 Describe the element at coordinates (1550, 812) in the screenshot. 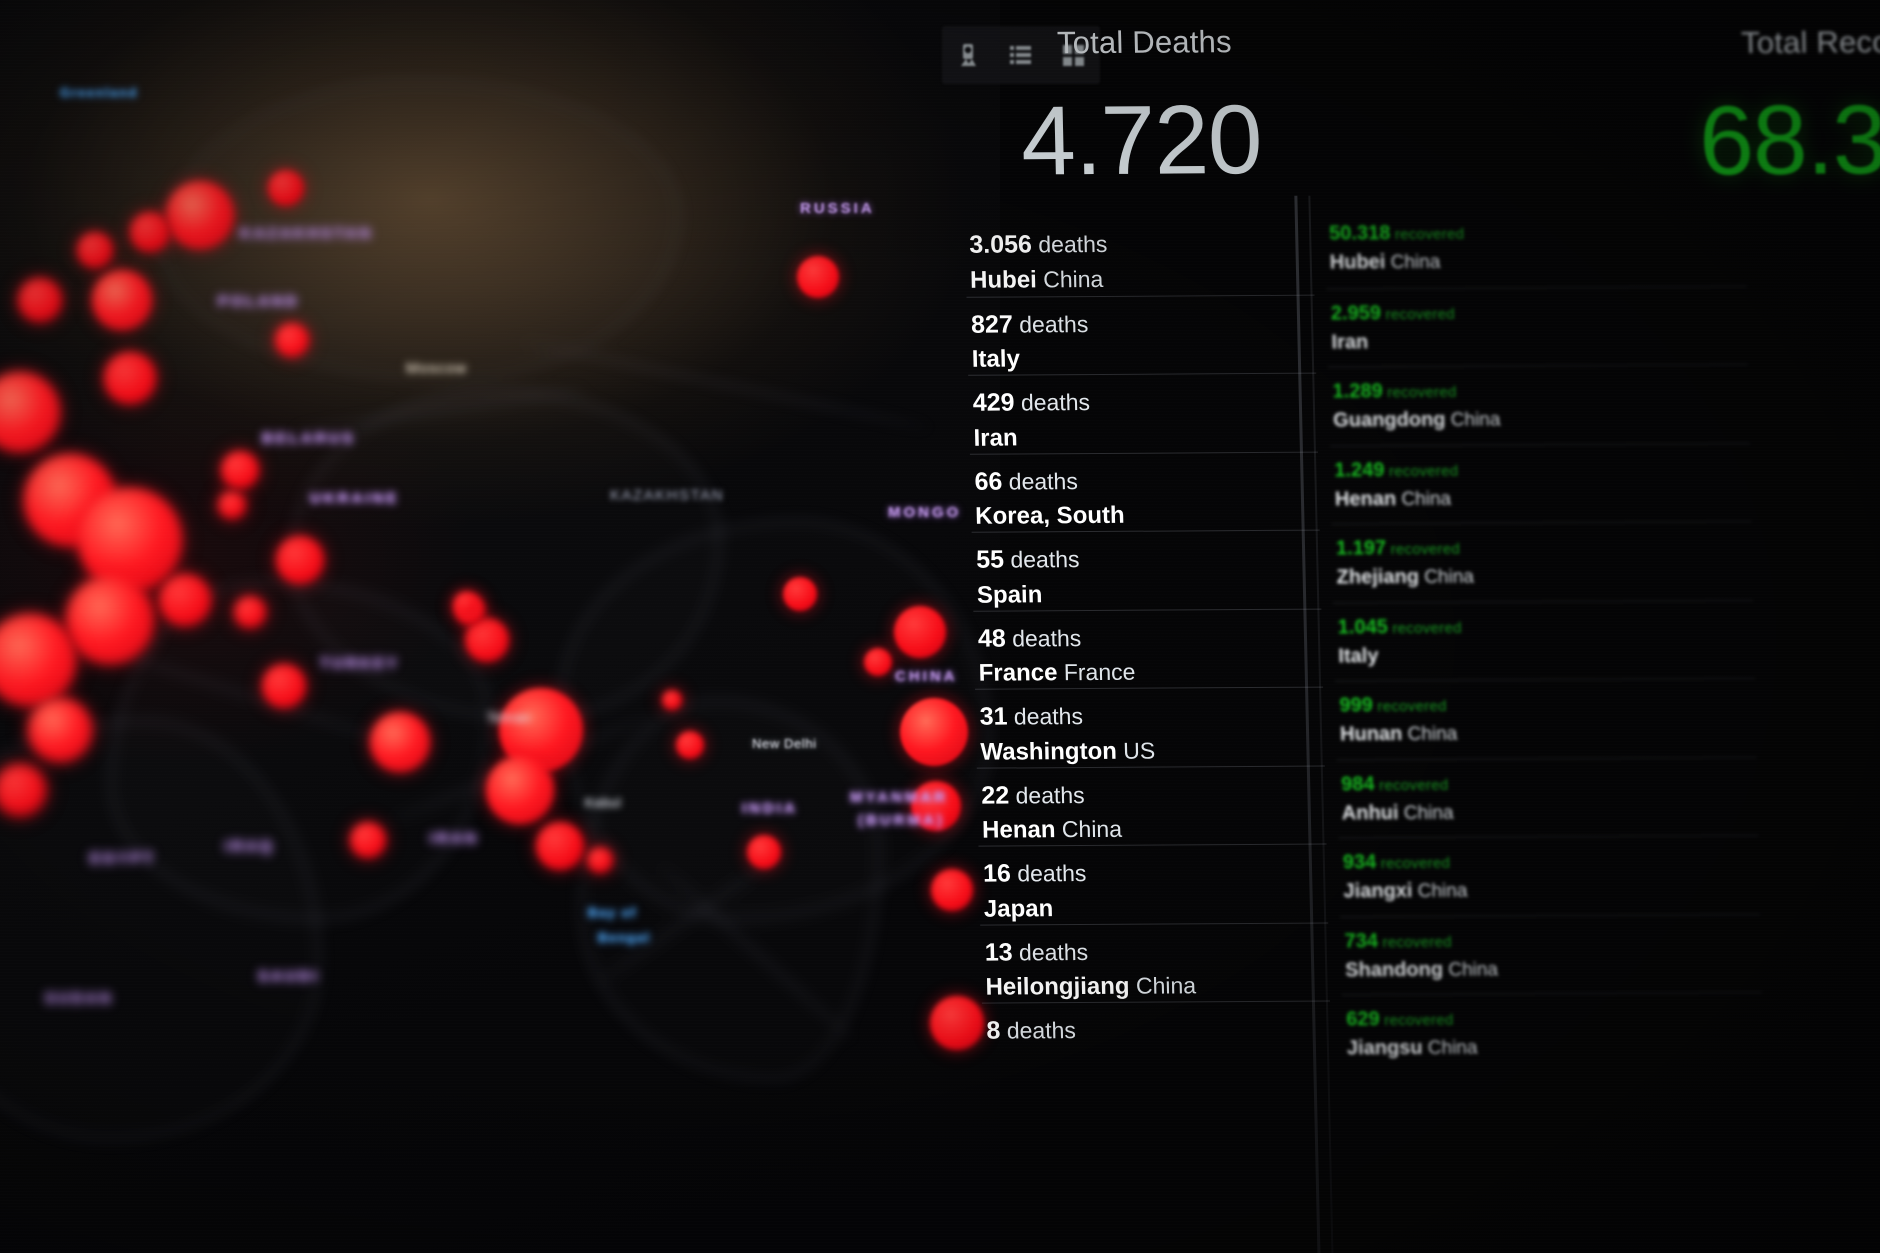

I see `stat-location-line: Anhui China` at that location.